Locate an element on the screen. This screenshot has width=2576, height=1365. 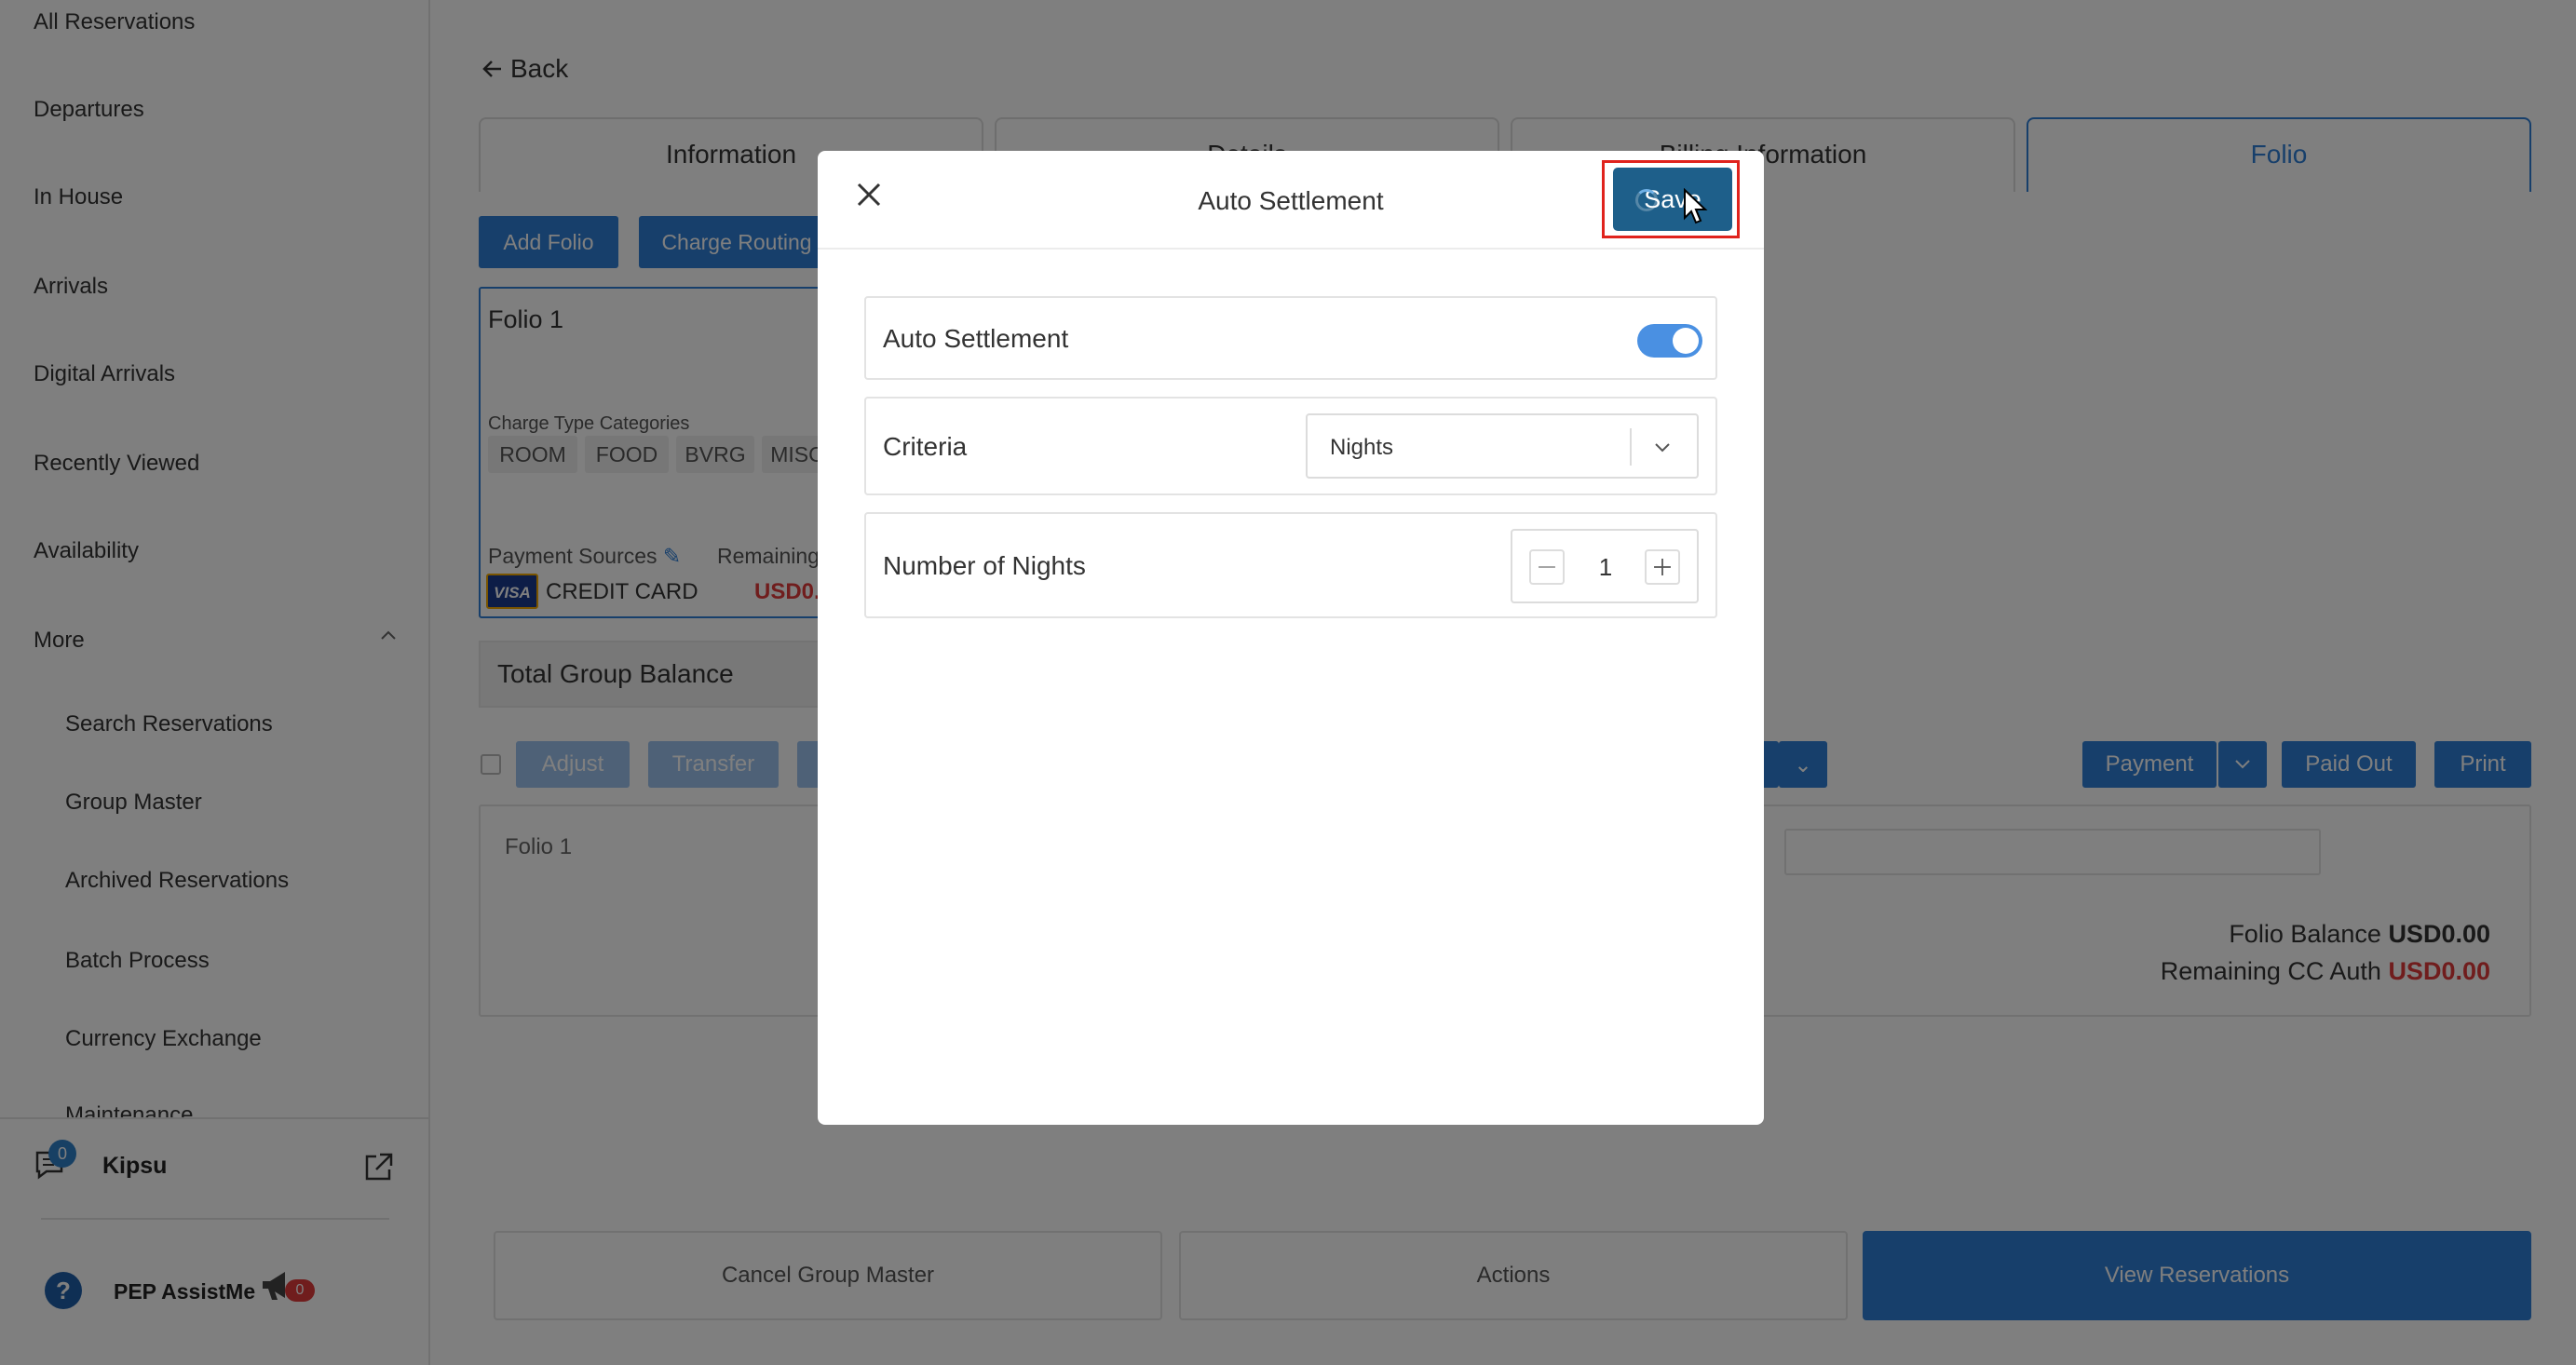
auto-settlement-row: Auto Settlement is located at coordinates (1290, 338).